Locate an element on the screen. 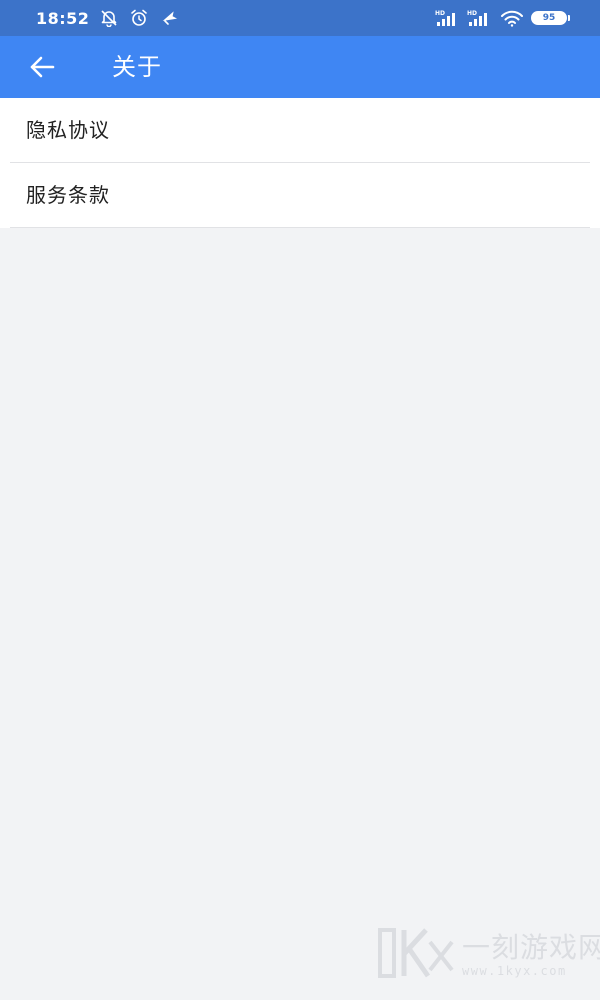 This screenshot has width=600, height=1000. app-bar: 关于 is located at coordinates (300, 67).